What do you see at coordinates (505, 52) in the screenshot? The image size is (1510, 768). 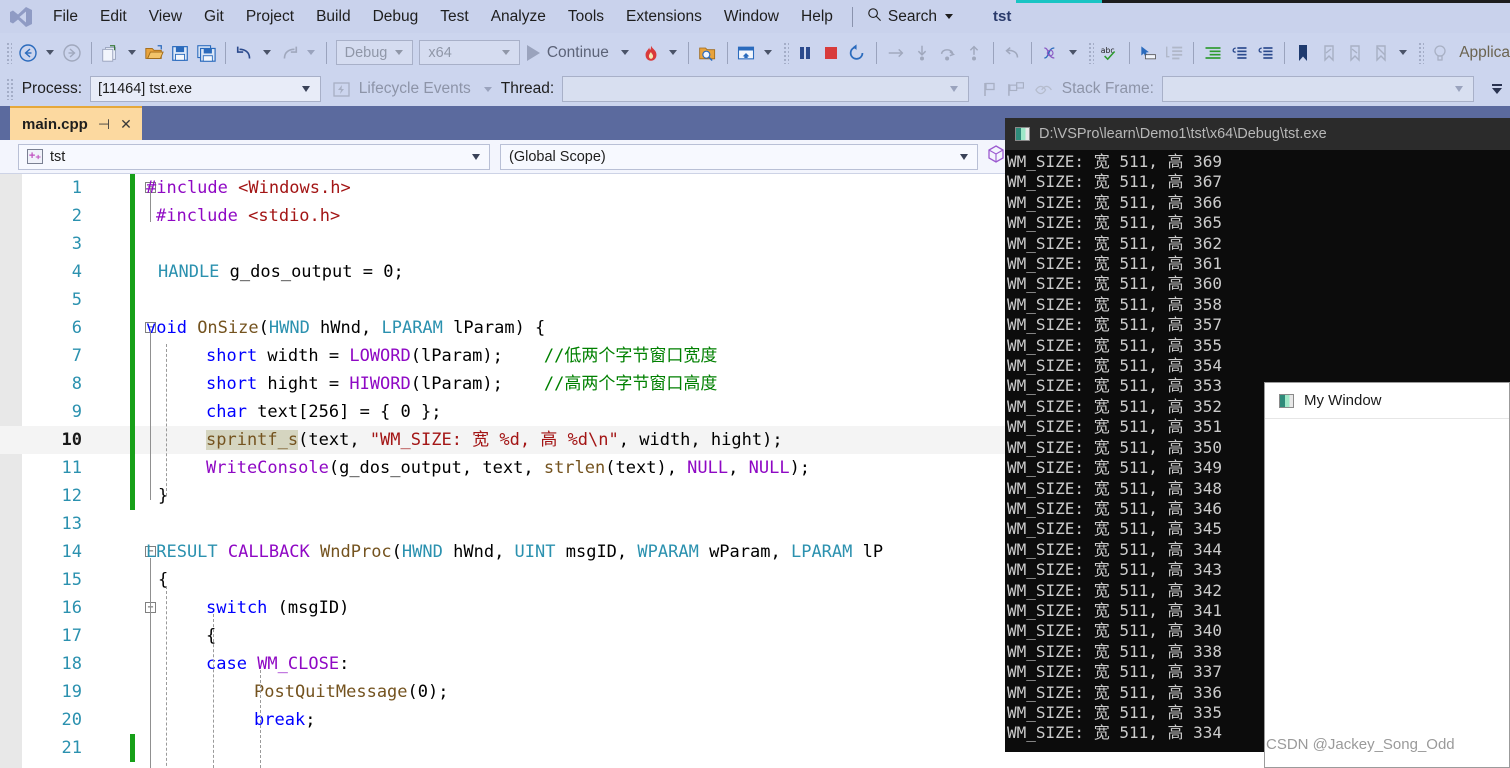 I see `chevron-down-icon` at bounding box center [505, 52].